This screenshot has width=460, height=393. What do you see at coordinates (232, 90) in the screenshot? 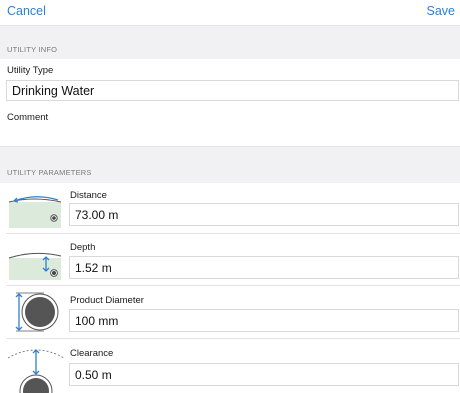
I see `utility-type-field: Drinking Water` at bounding box center [232, 90].